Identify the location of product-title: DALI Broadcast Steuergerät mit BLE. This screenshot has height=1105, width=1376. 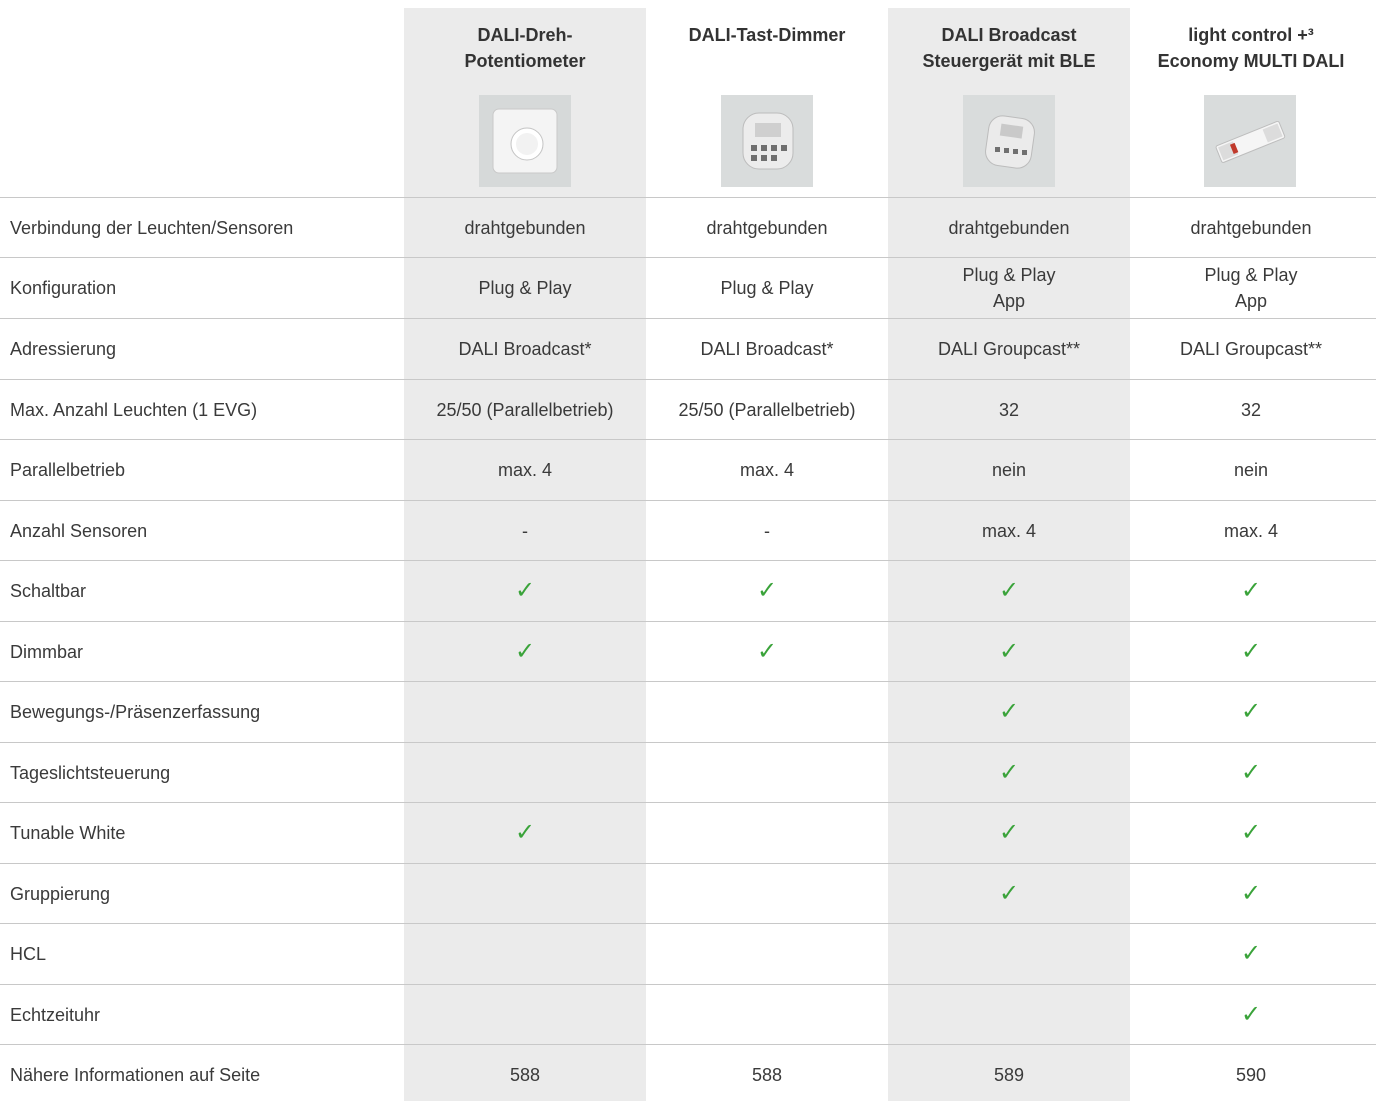
(1009, 48).